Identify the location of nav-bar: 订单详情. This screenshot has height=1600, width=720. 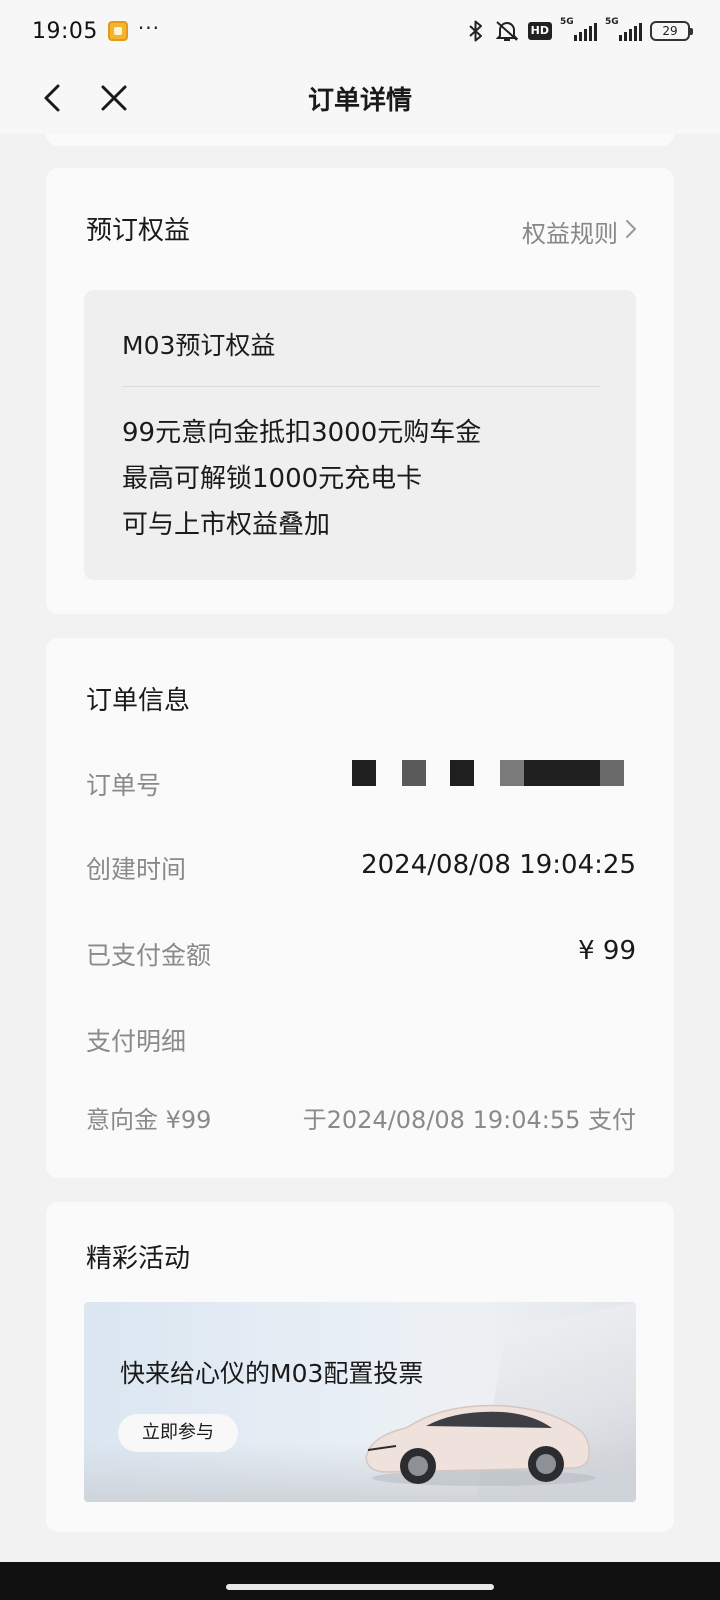
(360, 98).